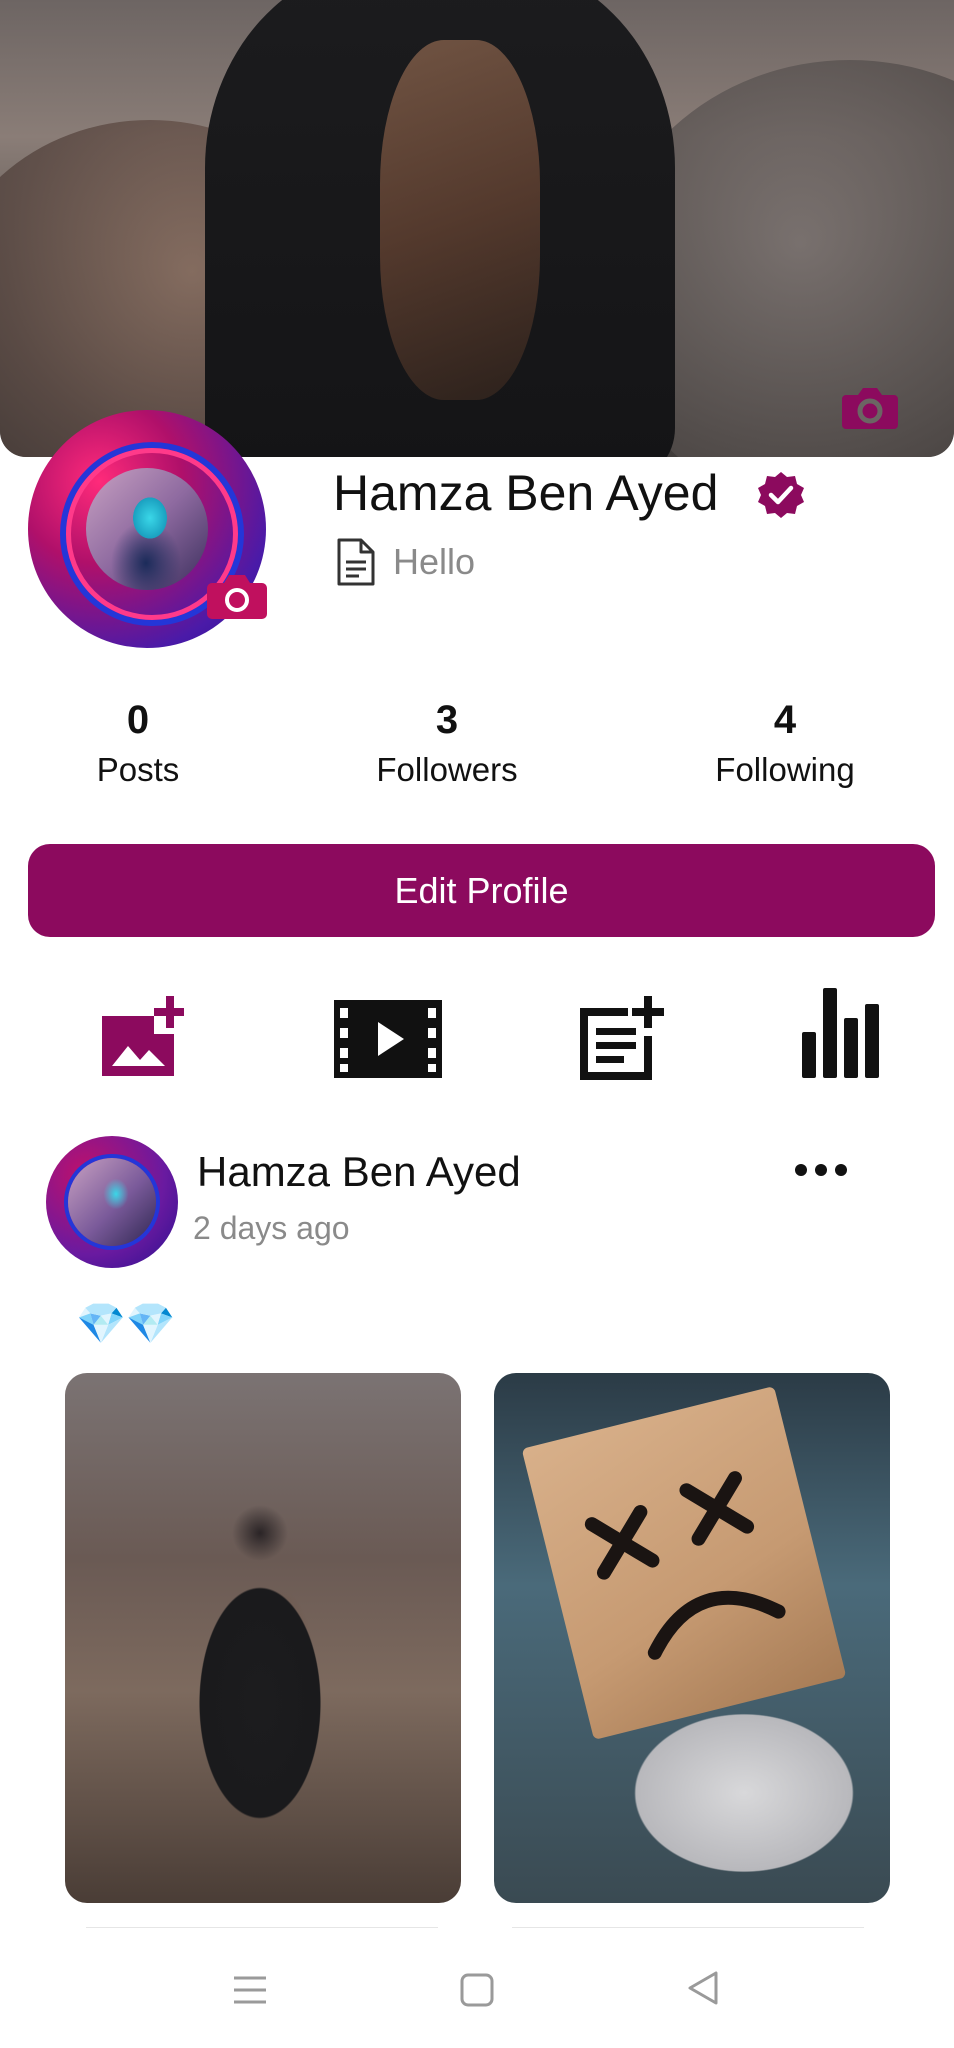 This screenshot has height=2048, width=954. Describe the element at coordinates (271, 1228) in the screenshot. I see `post-timestamp: 2 days ago` at that location.